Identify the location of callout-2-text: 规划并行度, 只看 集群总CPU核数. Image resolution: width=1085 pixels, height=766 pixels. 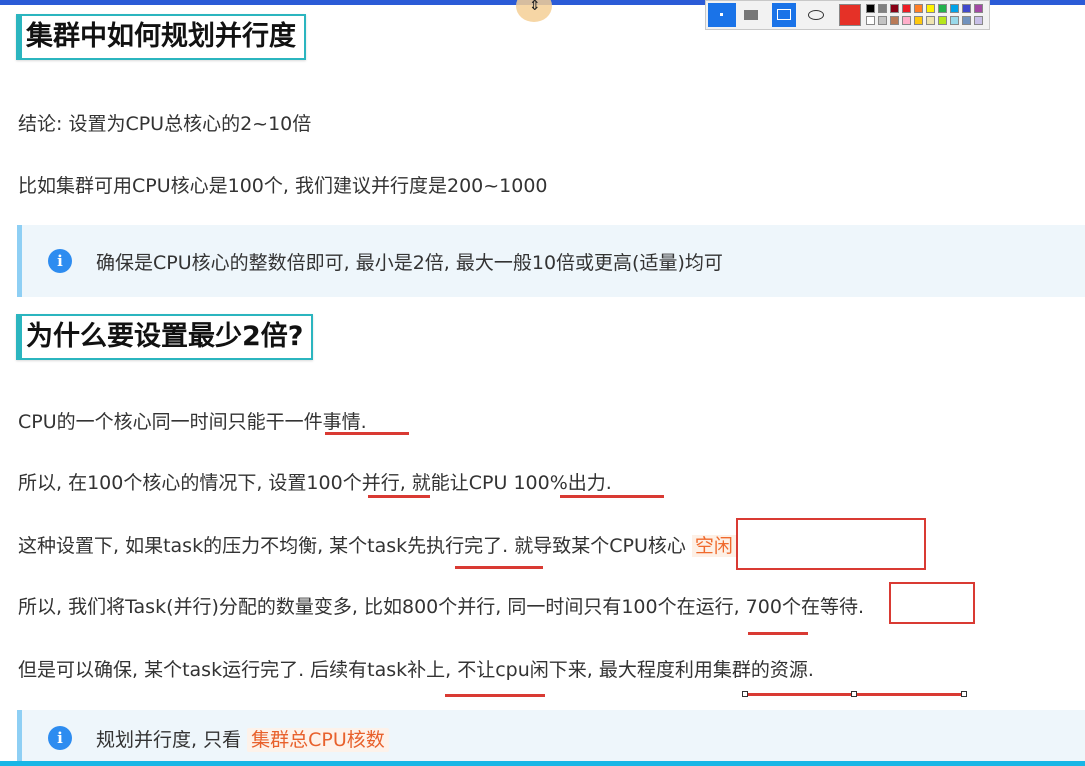
(242, 738).